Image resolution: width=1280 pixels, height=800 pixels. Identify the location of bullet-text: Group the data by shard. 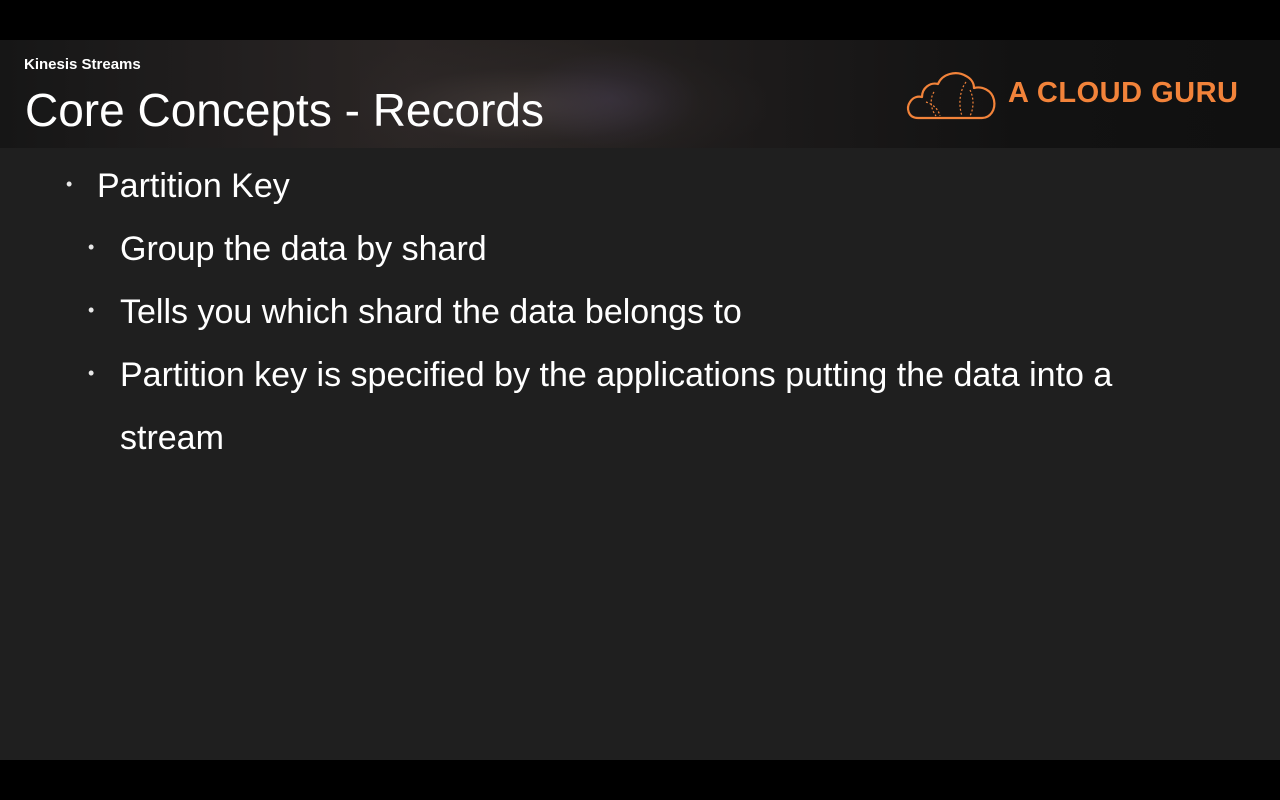
(303, 249).